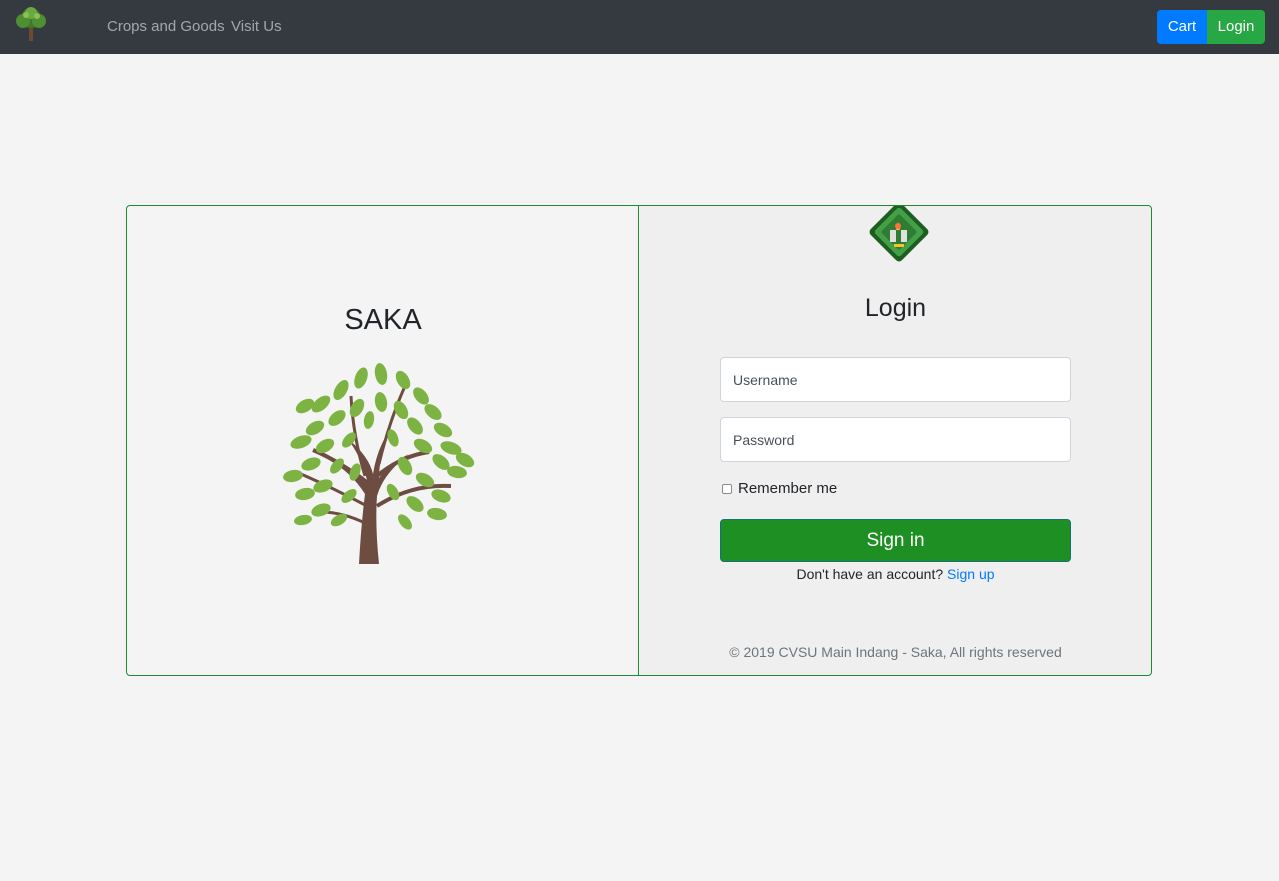  I want to click on cart-button: Cart, so click(1182, 27).